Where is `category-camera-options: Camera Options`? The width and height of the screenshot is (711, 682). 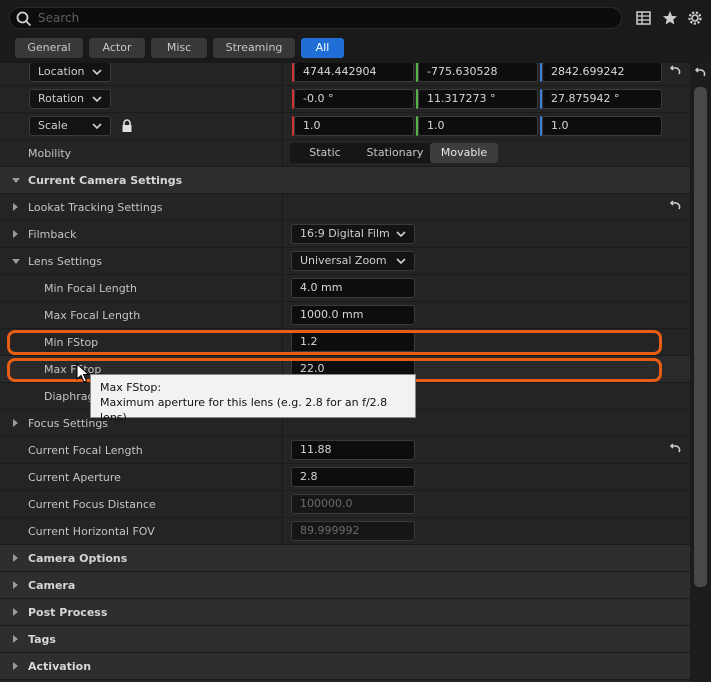
category-camera-options: Camera Options is located at coordinates (345, 558).